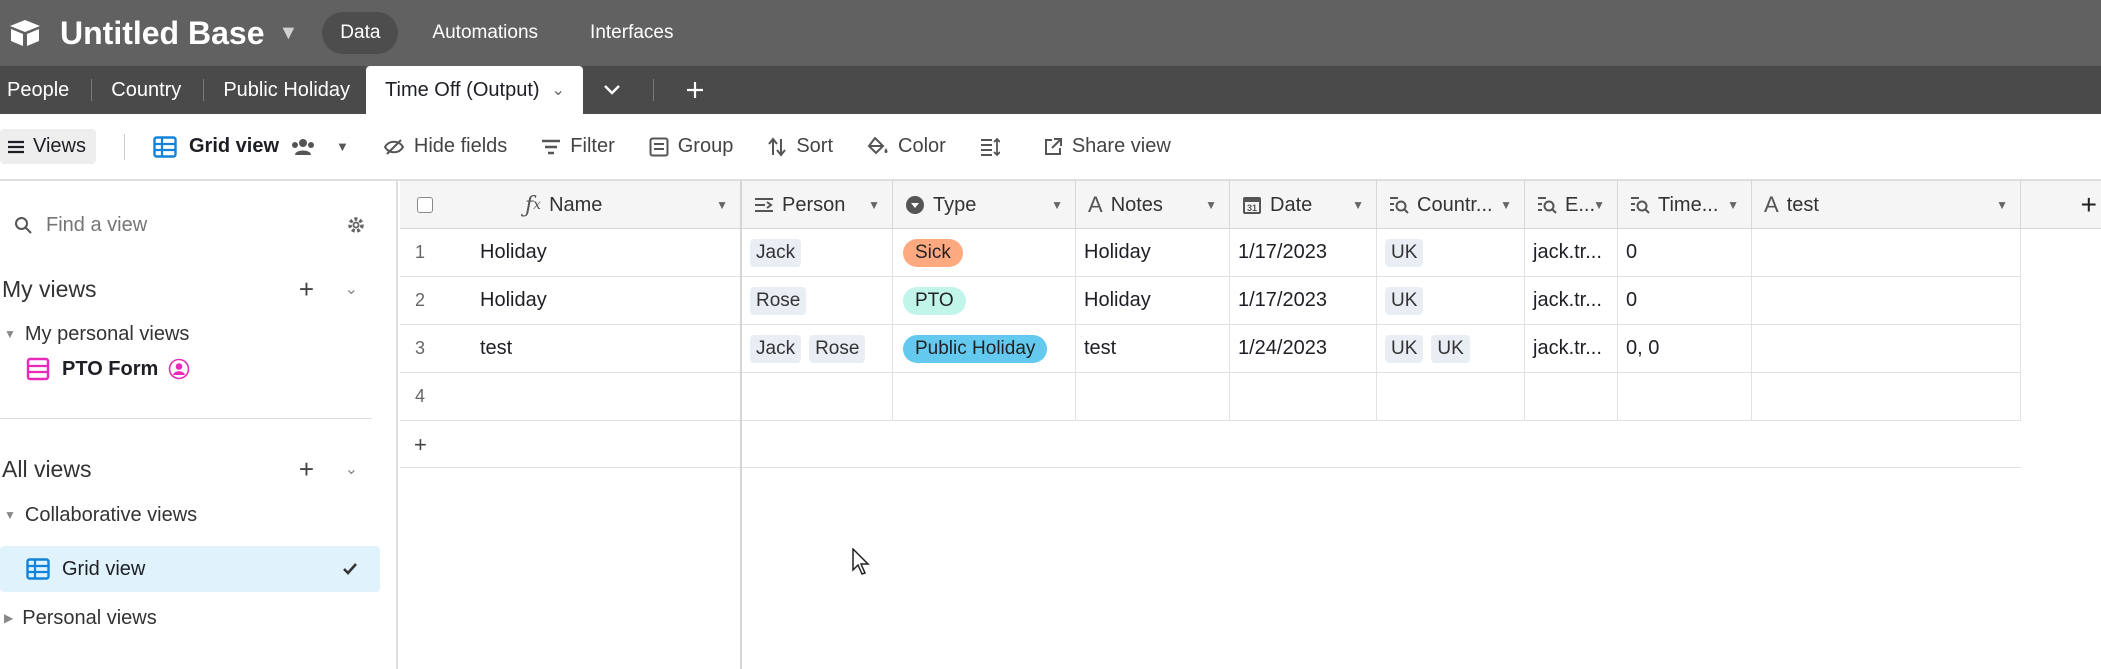 The width and height of the screenshot is (2101, 669). What do you see at coordinates (1571, 396) in the screenshot?
I see `email-cell` at bounding box center [1571, 396].